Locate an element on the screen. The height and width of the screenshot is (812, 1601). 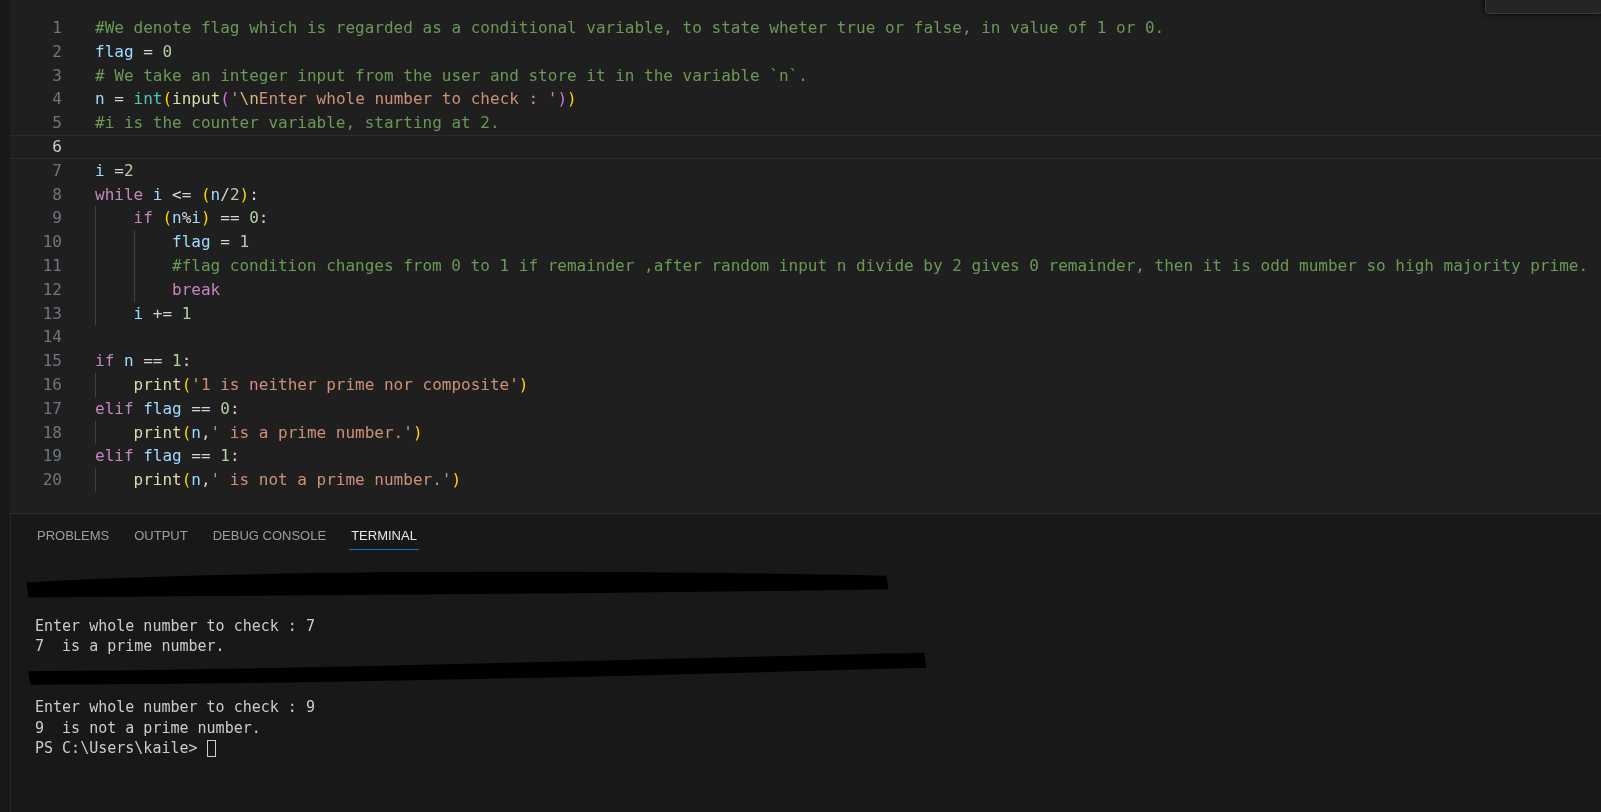
code-comment: #We denote flag which is regarded as a conditional variable, to state wheter true or false, in value of 1 or 0. is located at coordinates (630, 28).